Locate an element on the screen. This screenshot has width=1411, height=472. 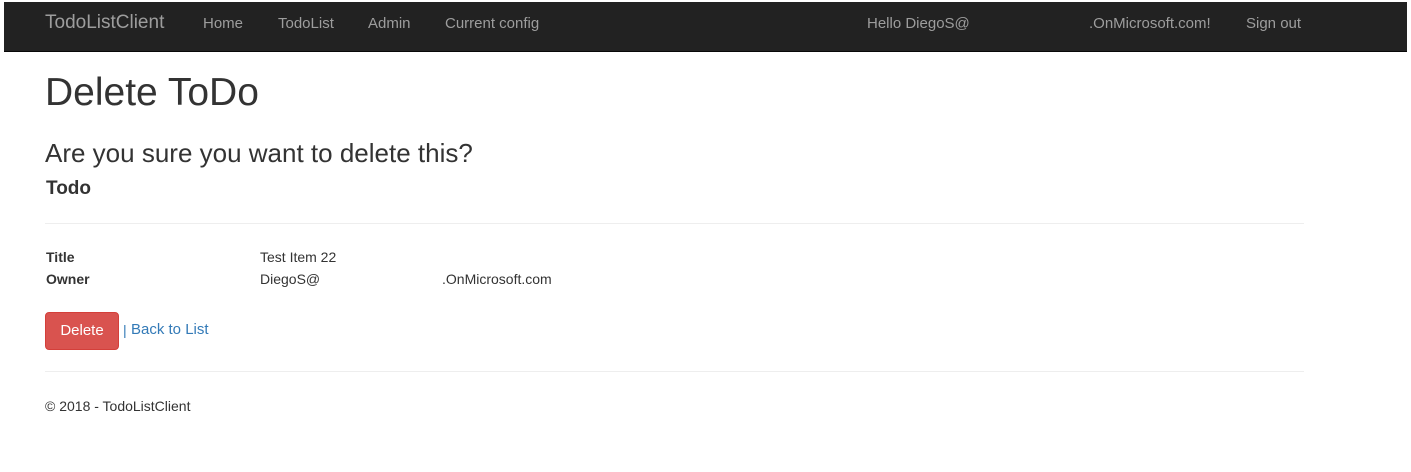
user-greeting-link: Hello DiegoS@ is located at coordinates (918, 24).